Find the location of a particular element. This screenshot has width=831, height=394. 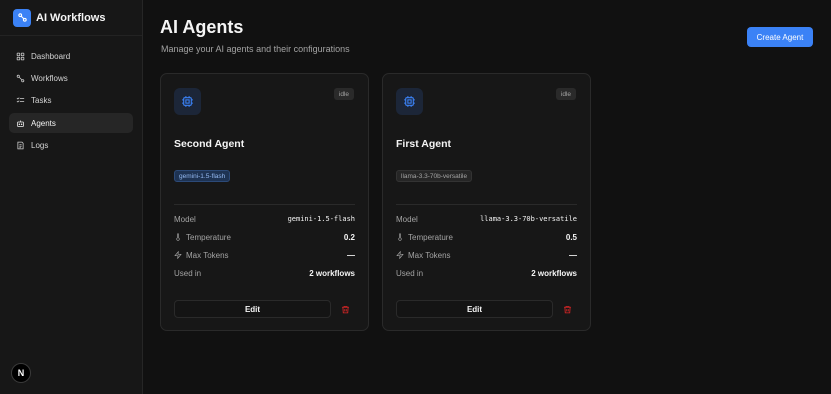

model-badge: llama-3.3-70b-versatile is located at coordinates (434, 176).